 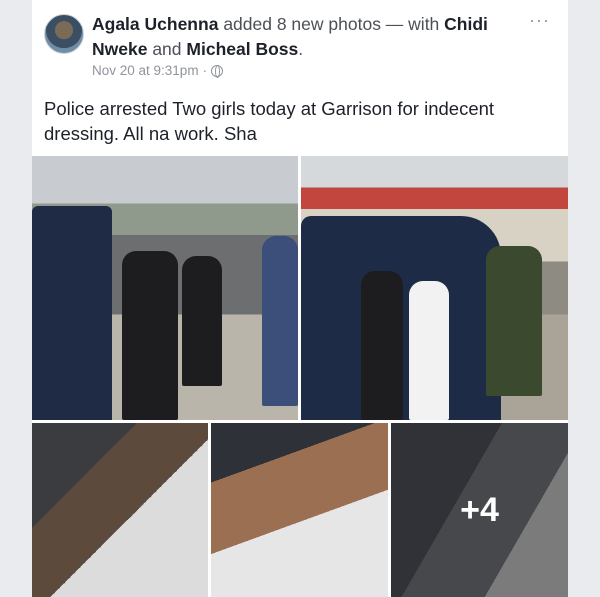 I want to click on more-photos-count: +4, so click(x=479, y=509).